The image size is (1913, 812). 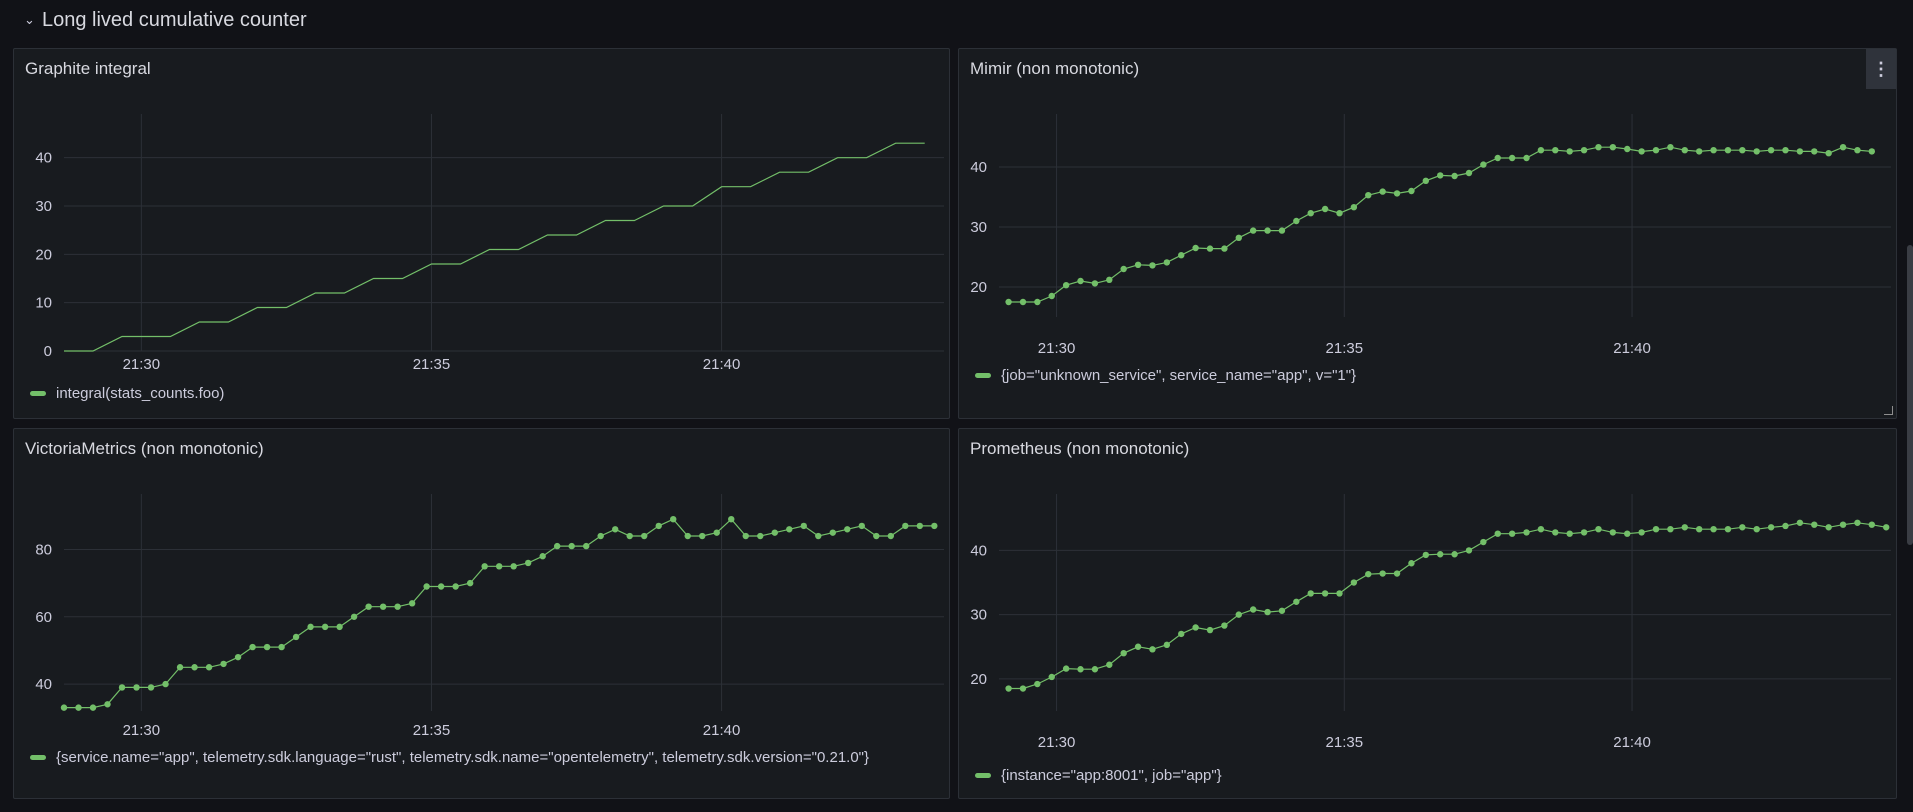 I want to click on row-header: ⌄ Long lived cumulative counter, so click(x=165, y=20).